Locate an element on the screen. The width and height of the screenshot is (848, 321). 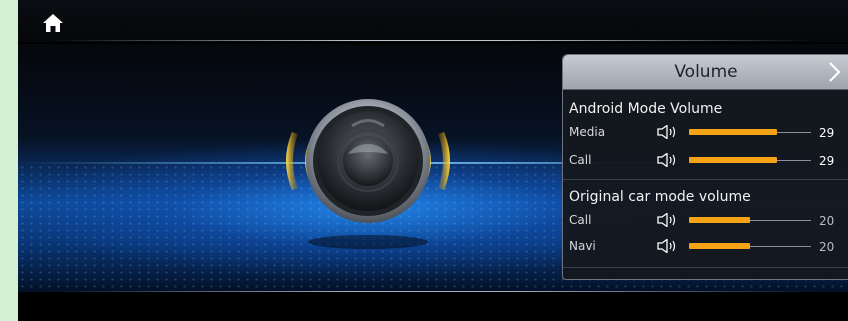
volume-row-call: Call 29 is located at coordinates (708, 161).